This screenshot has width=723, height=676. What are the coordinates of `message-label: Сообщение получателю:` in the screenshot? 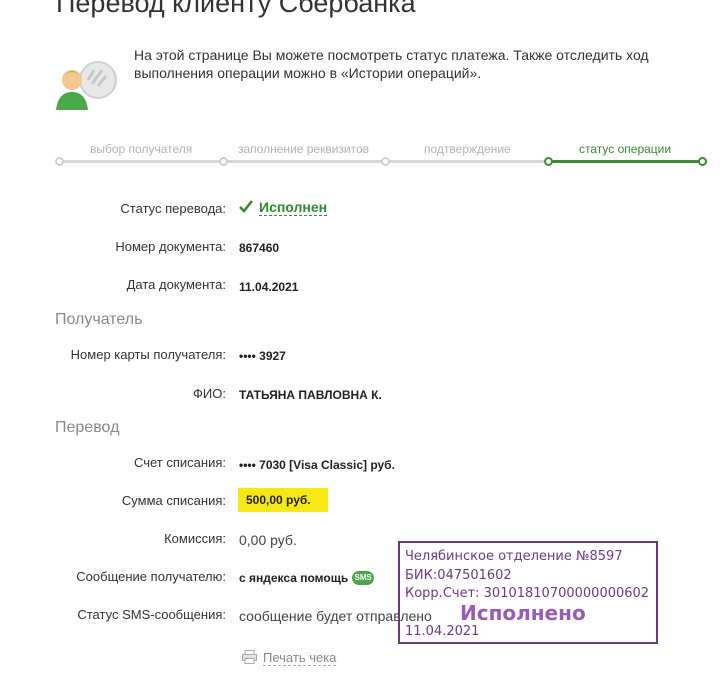 It's located at (151, 576).